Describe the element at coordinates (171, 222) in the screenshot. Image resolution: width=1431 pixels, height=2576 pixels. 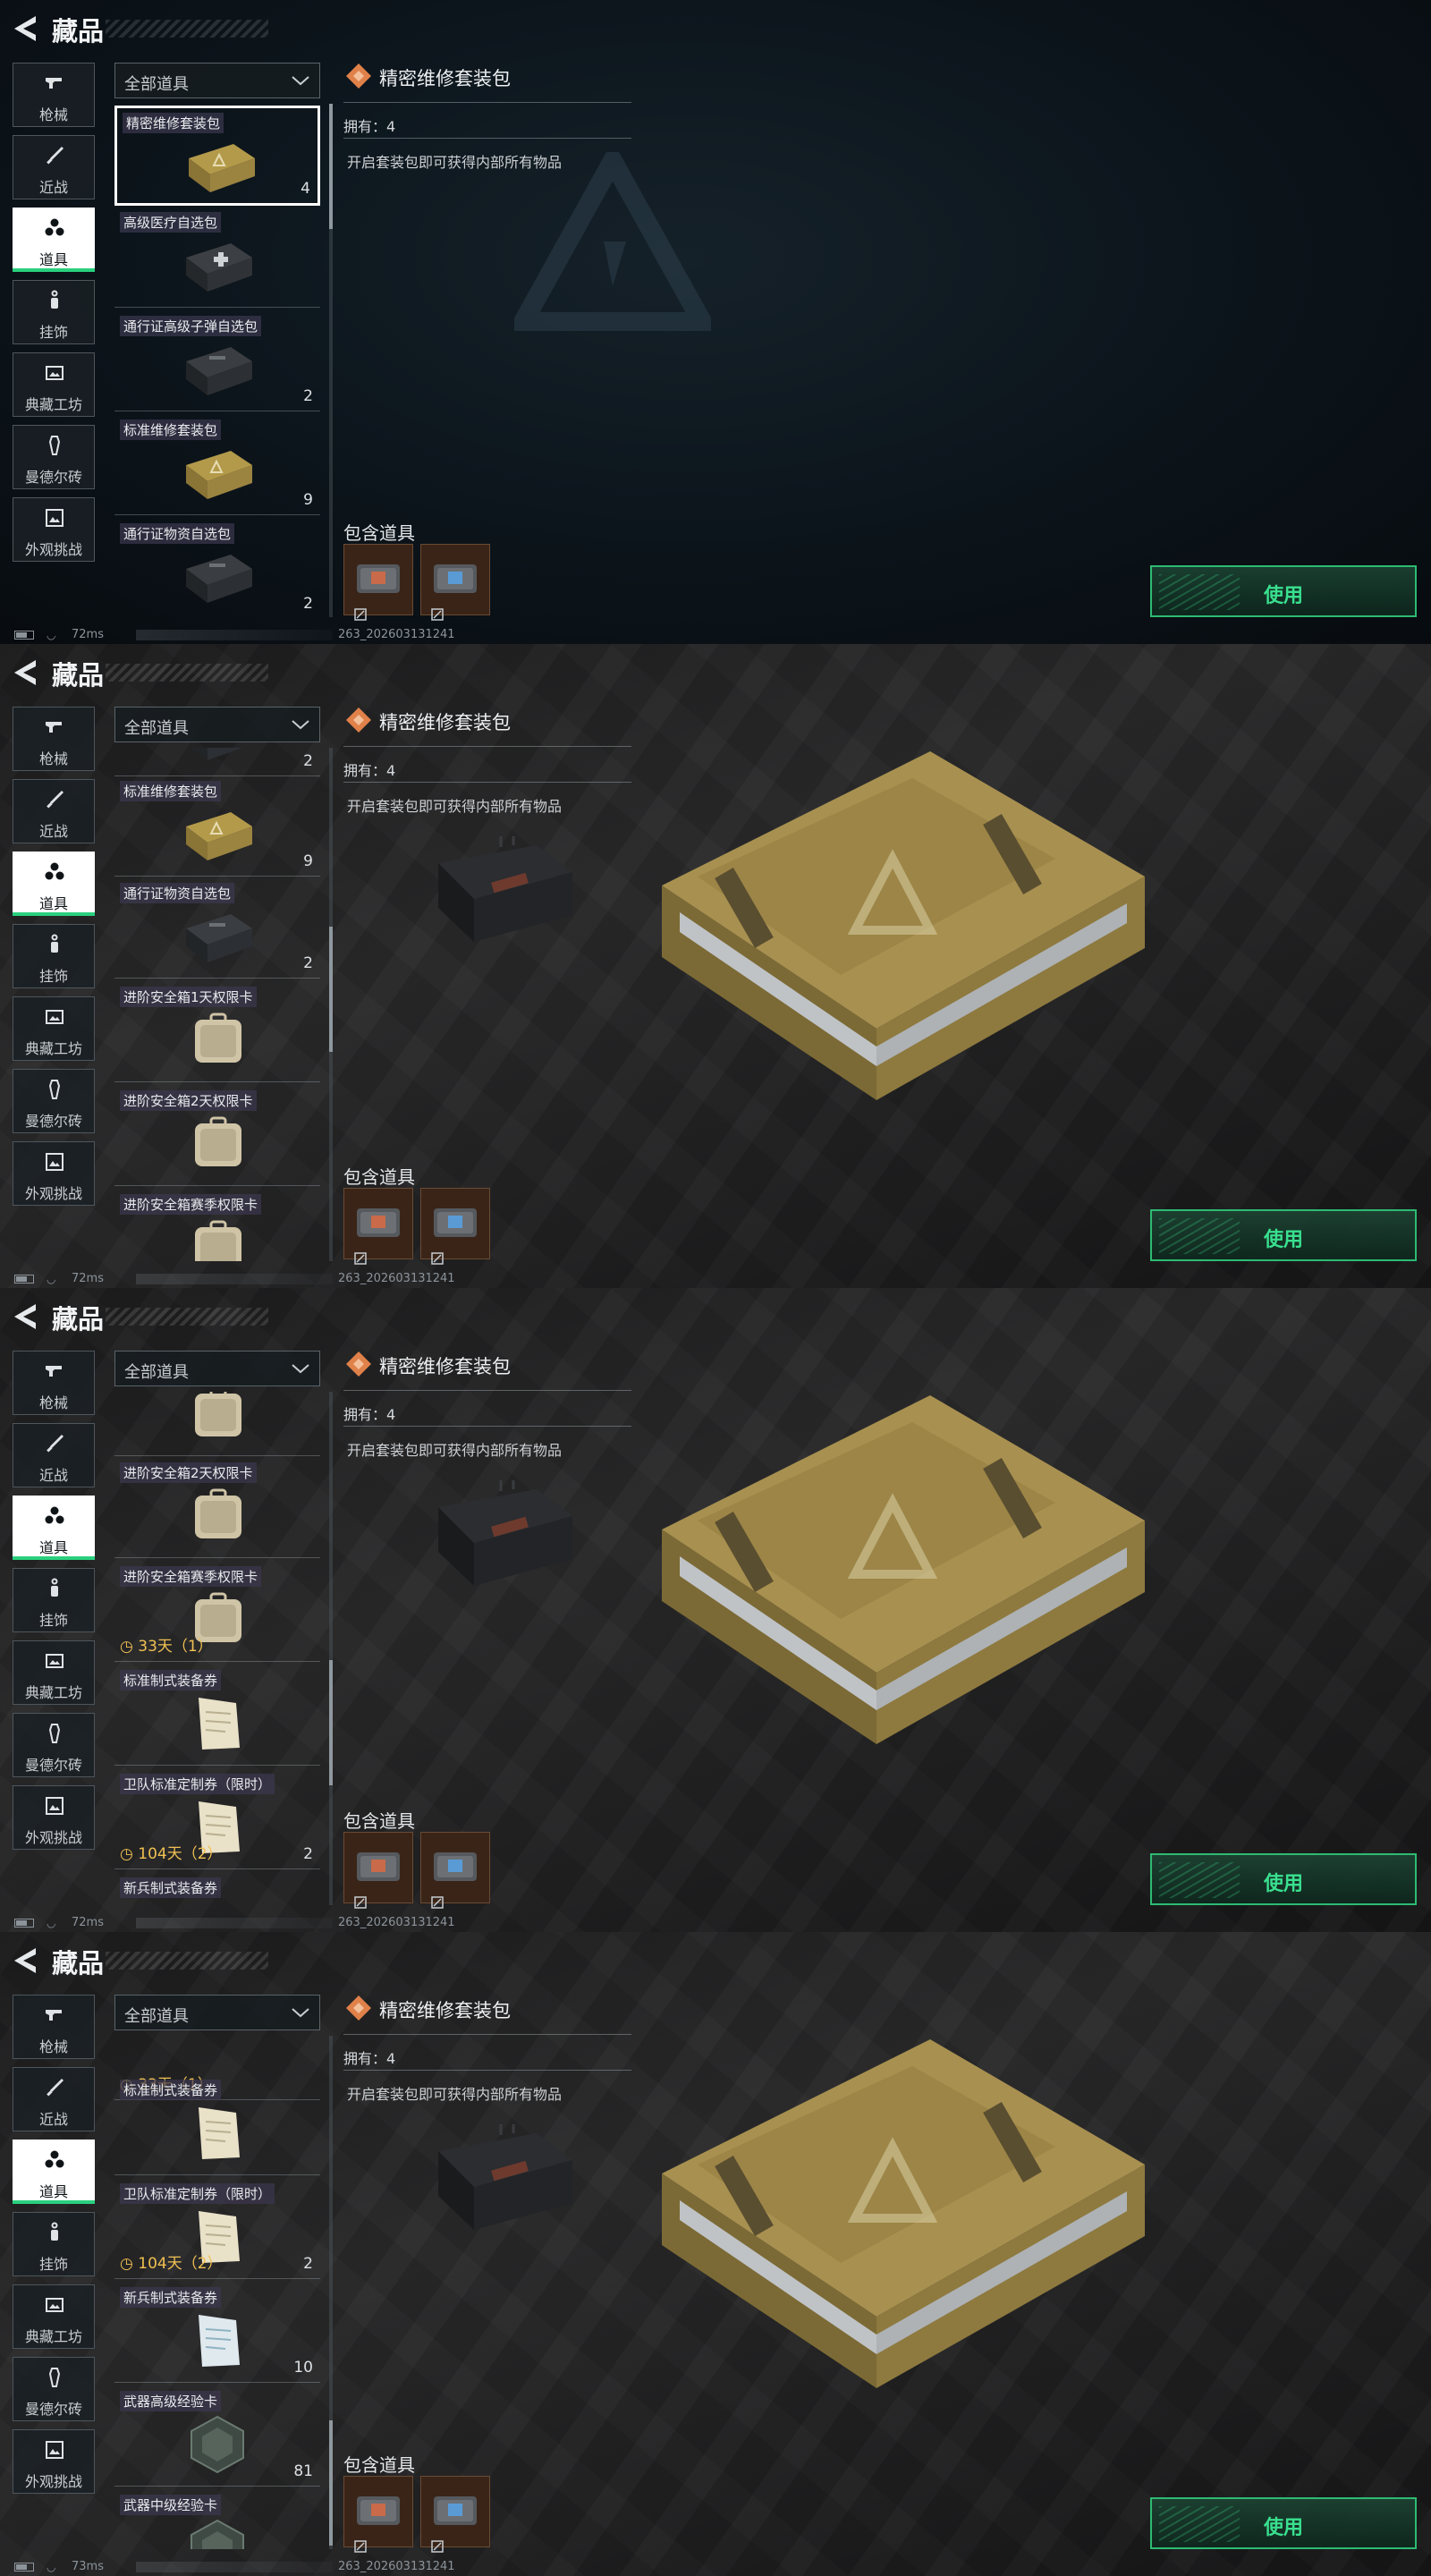
I see `item-name: 高级医疗自选包` at that location.